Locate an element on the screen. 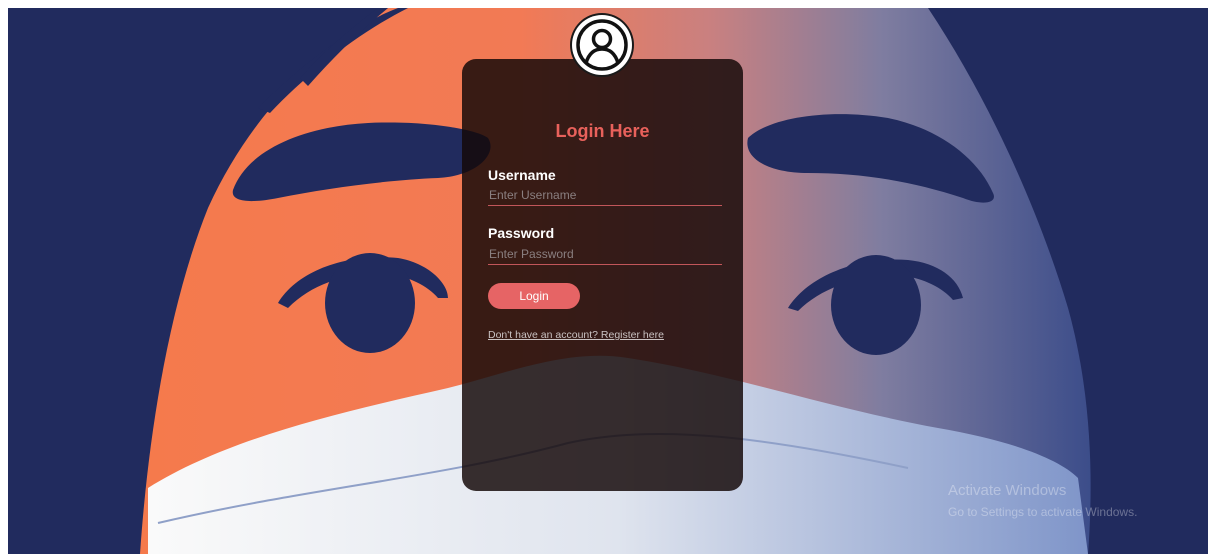  activate-windows-subtitle: Go to Settings to activate Windows. is located at coordinates (1043, 512).